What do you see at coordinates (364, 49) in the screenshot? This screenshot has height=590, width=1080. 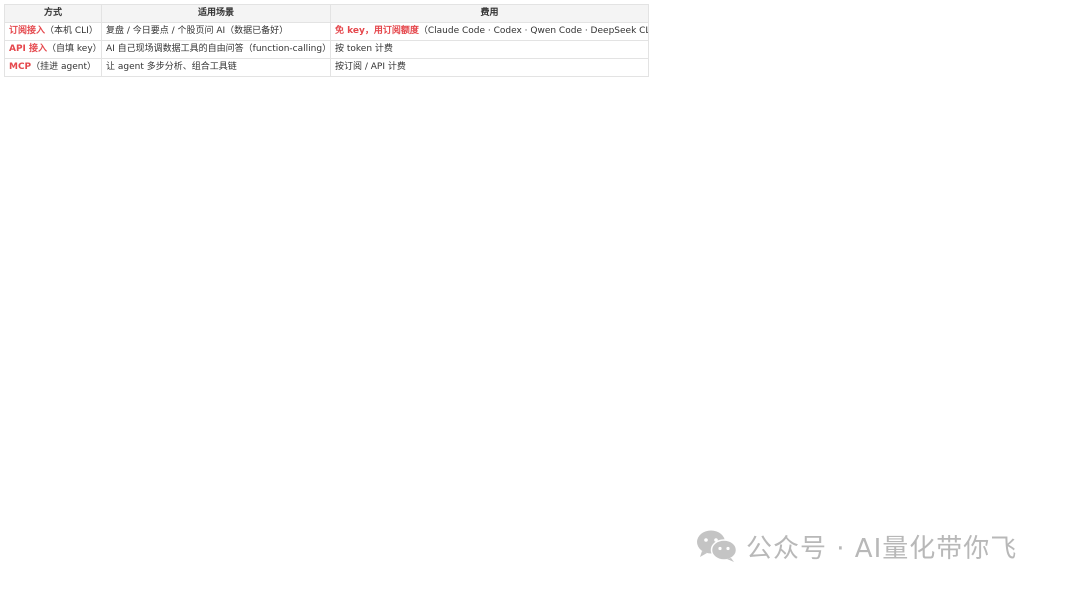 I see `cost-note: 按 token 计费` at bounding box center [364, 49].